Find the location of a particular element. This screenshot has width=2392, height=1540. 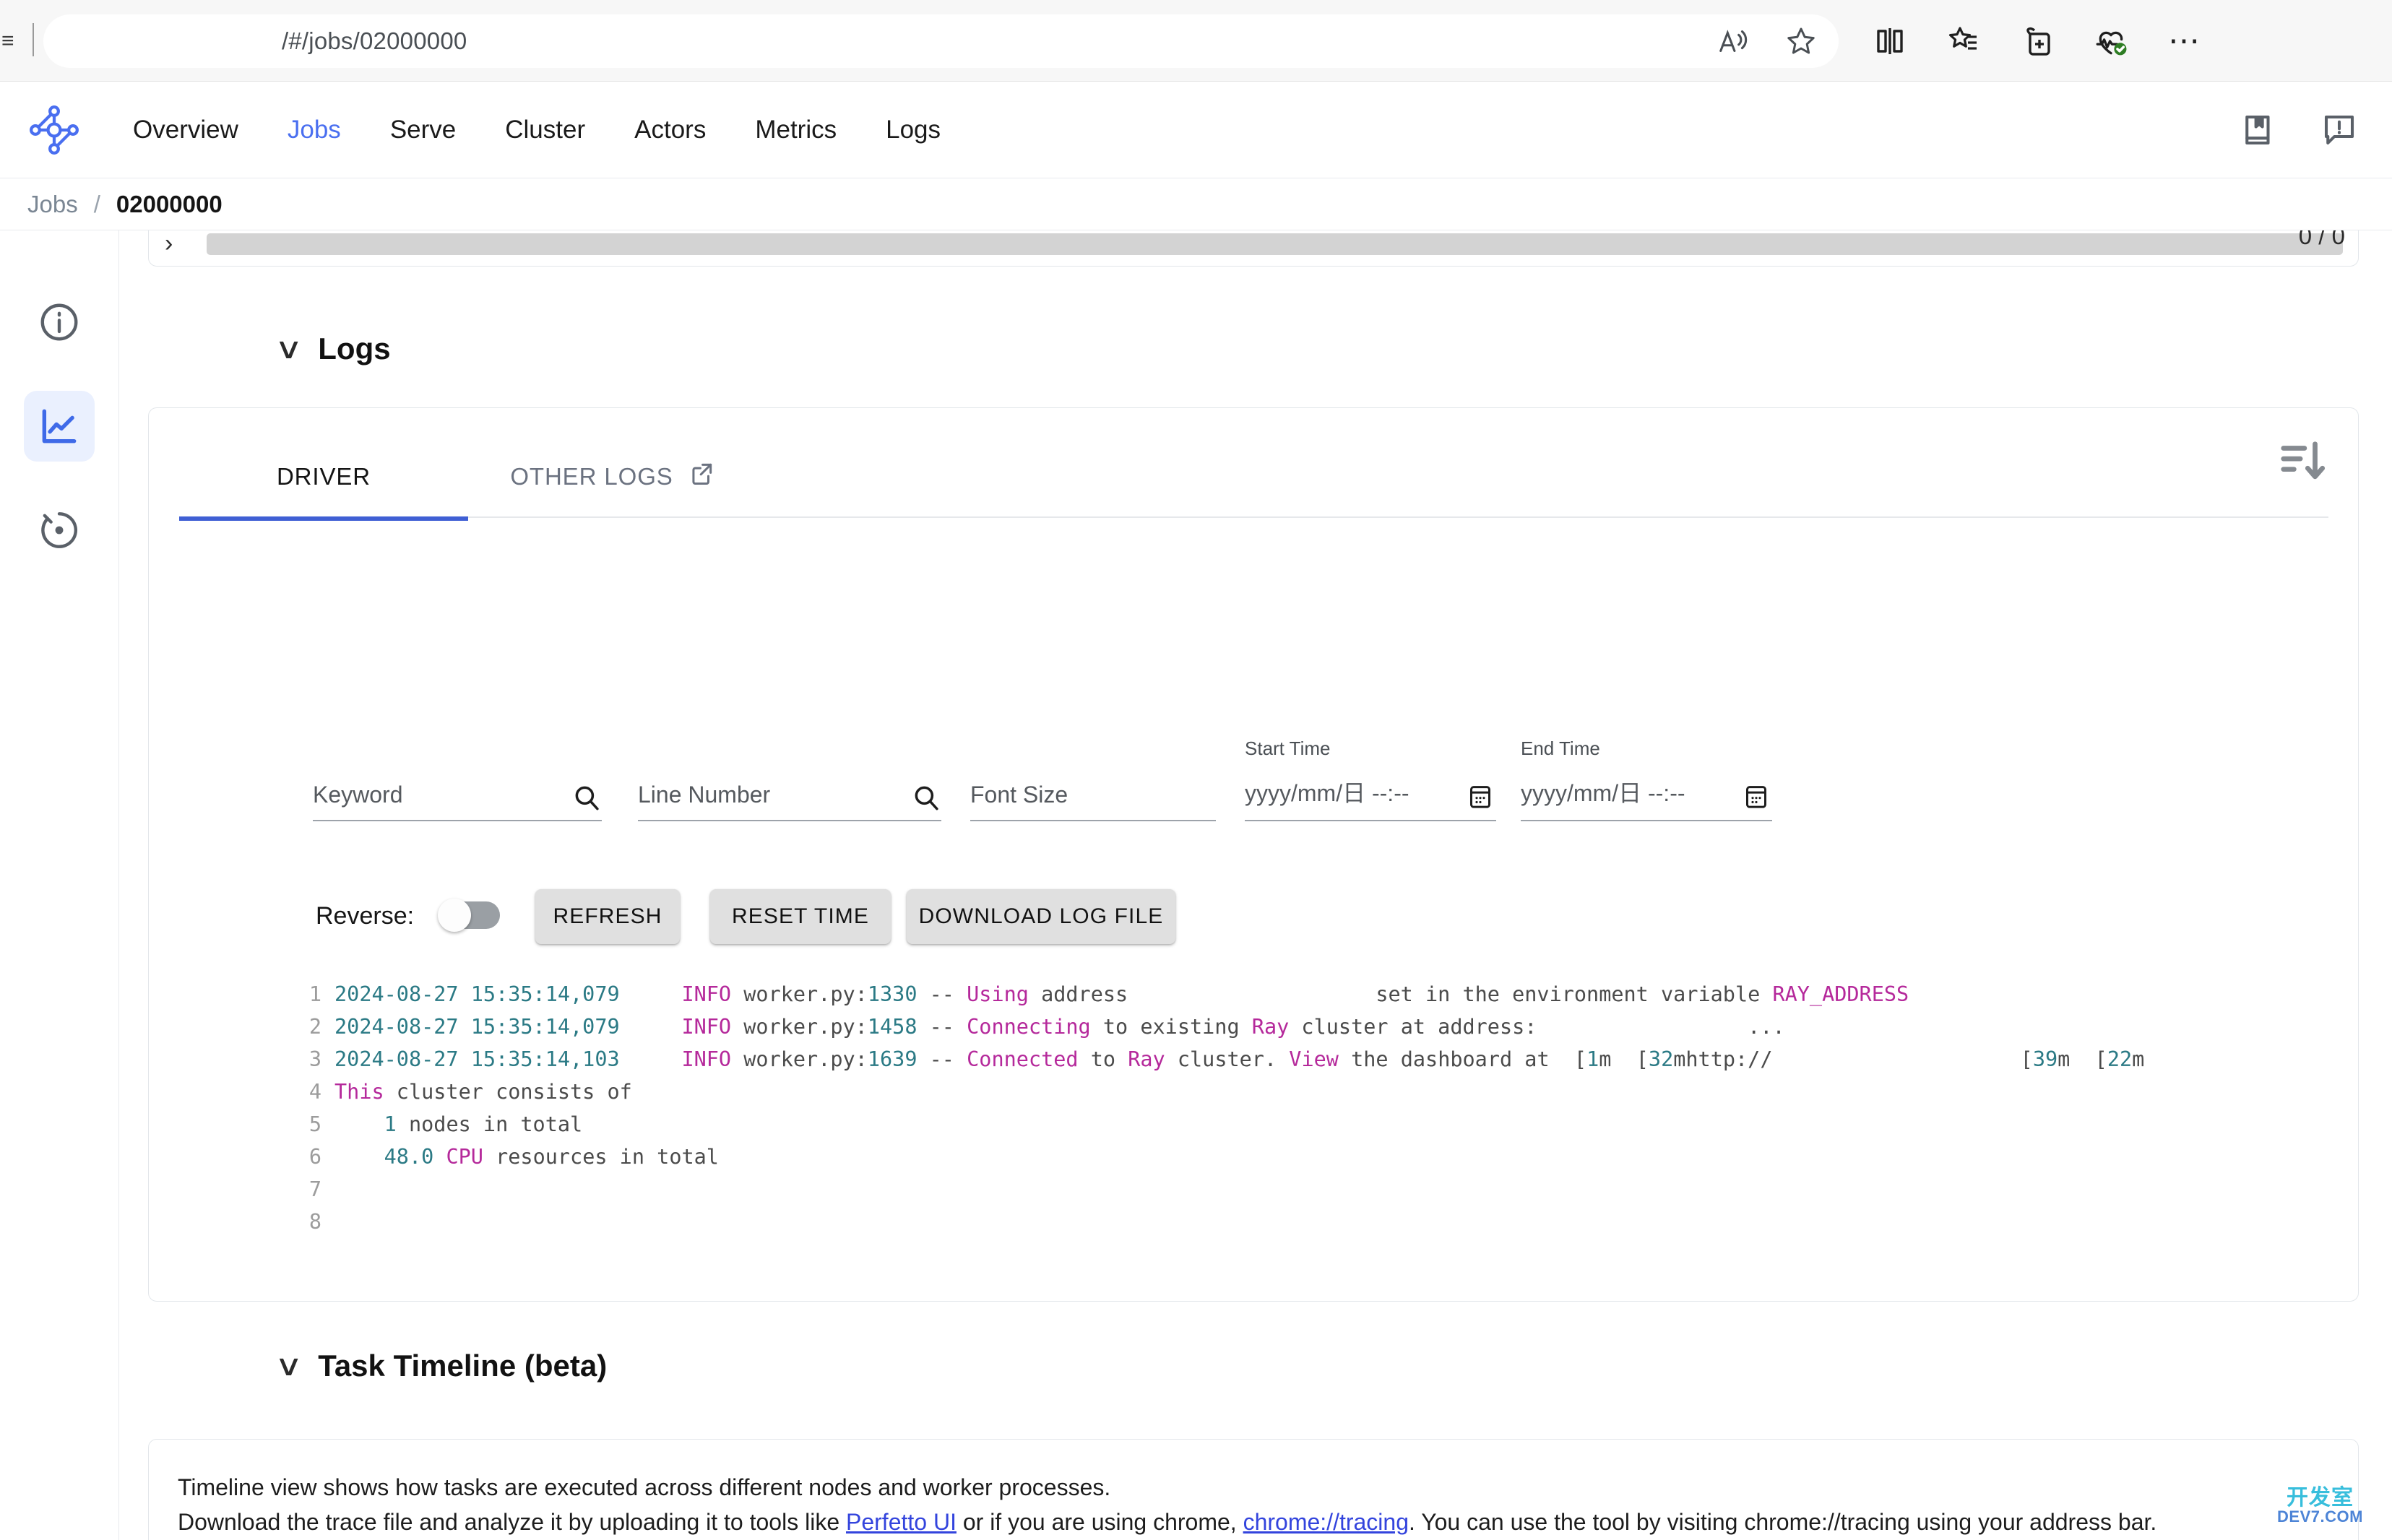

nav-item-actors: Actors is located at coordinates (670, 130).